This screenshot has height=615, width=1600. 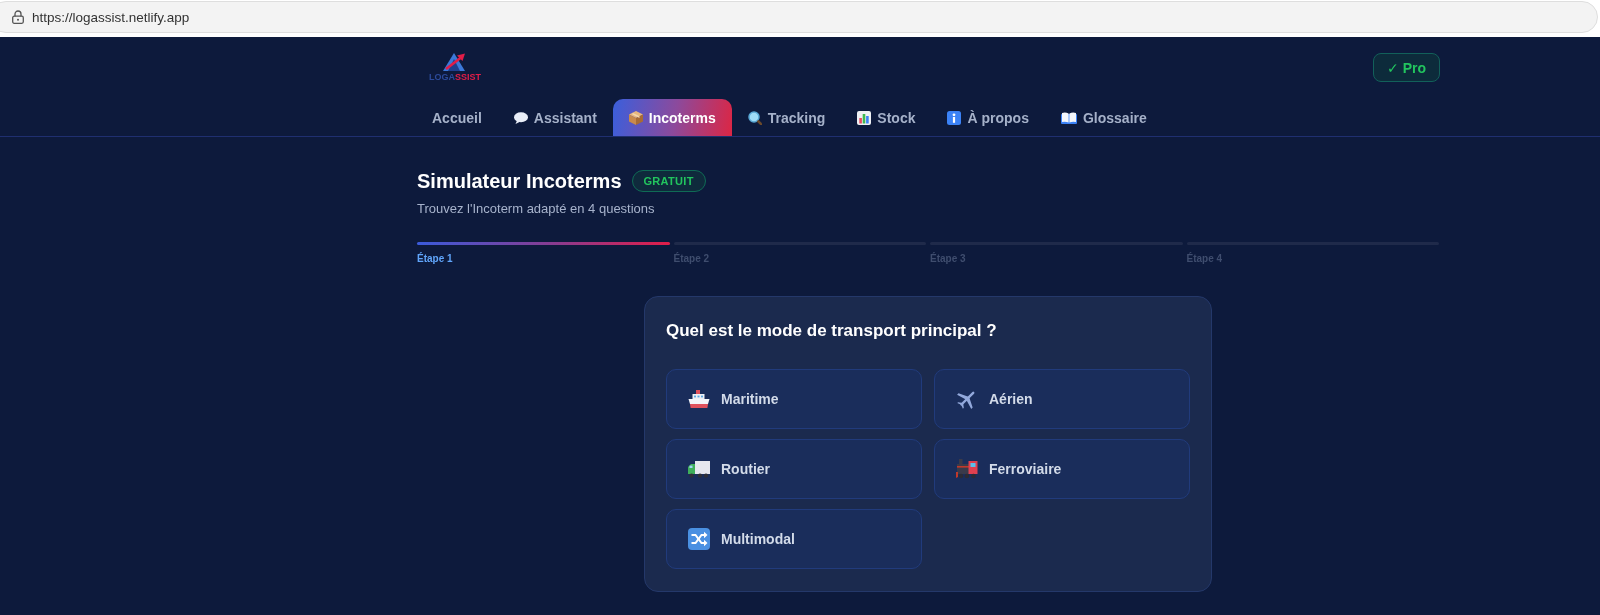 What do you see at coordinates (967, 469) in the screenshot?
I see `locomotive-icon` at bounding box center [967, 469].